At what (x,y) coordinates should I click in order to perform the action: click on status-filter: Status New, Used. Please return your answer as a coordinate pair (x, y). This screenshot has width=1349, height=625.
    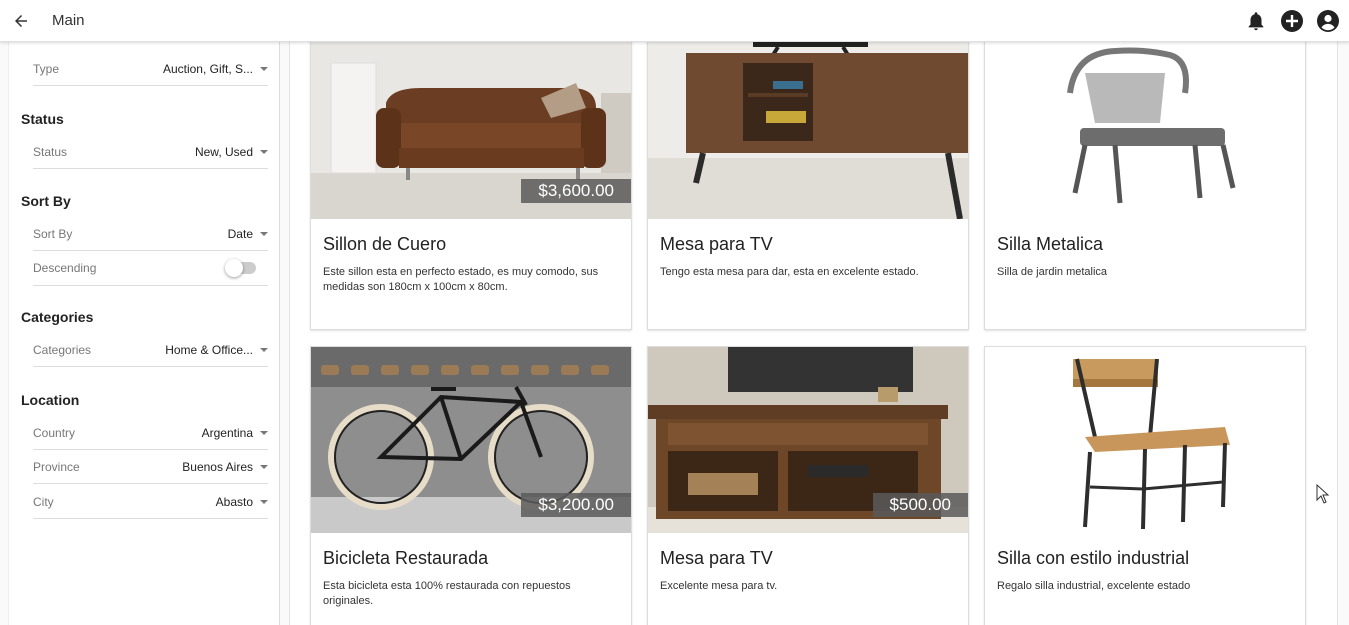
    Looking at the image, I should click on (150, 152).